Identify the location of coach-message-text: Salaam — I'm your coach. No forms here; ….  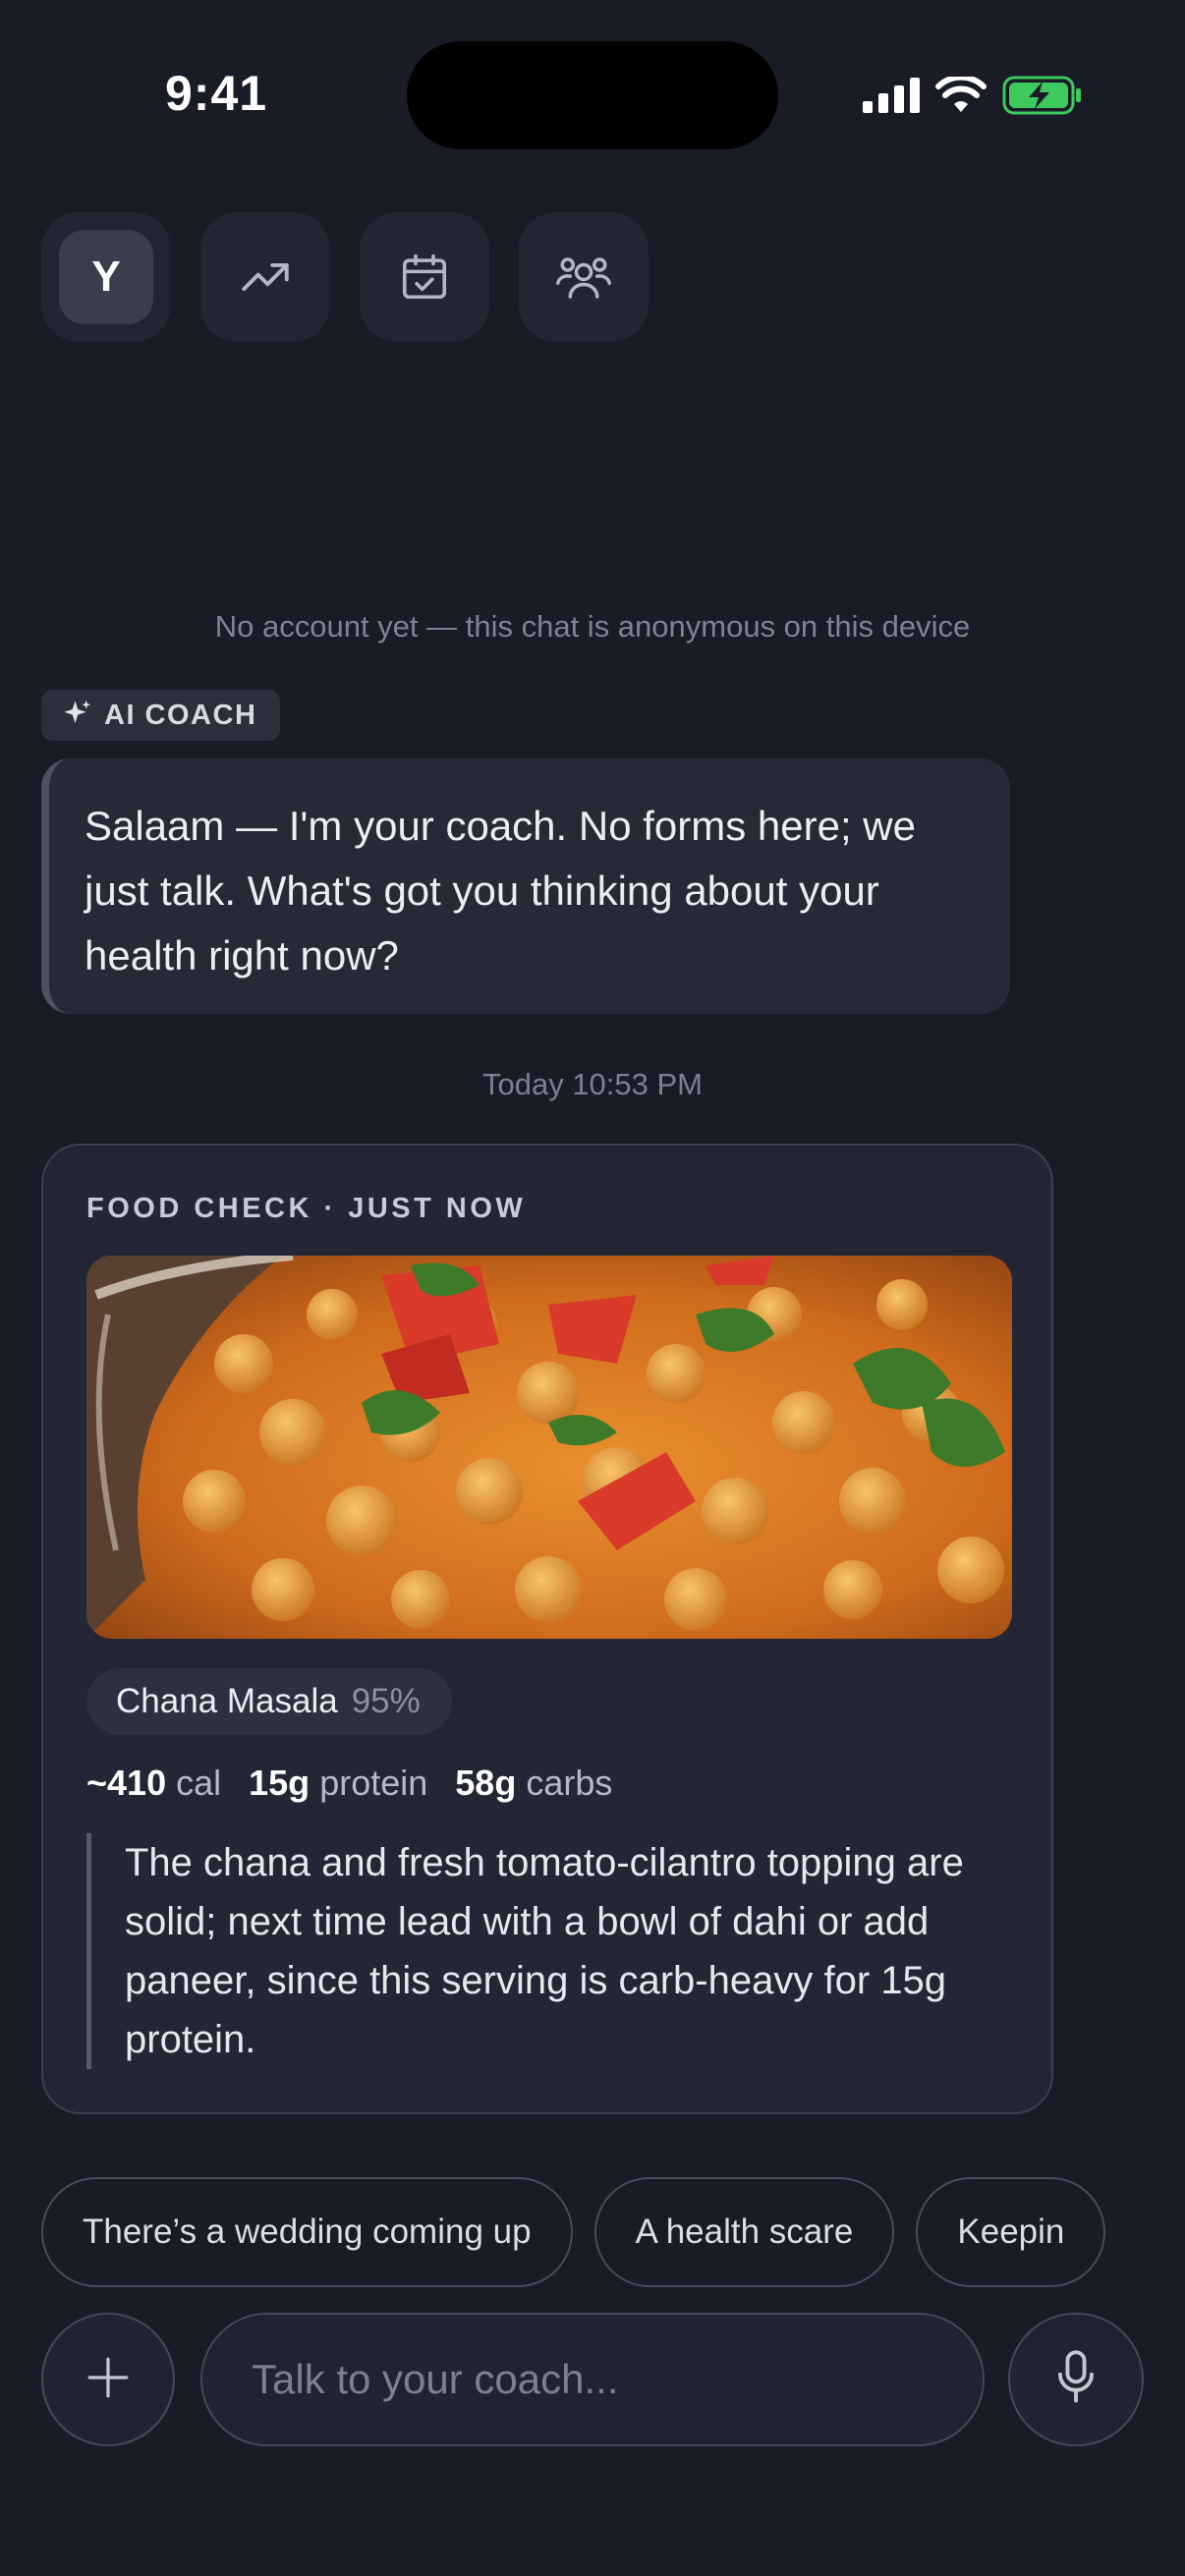
(501, 891).